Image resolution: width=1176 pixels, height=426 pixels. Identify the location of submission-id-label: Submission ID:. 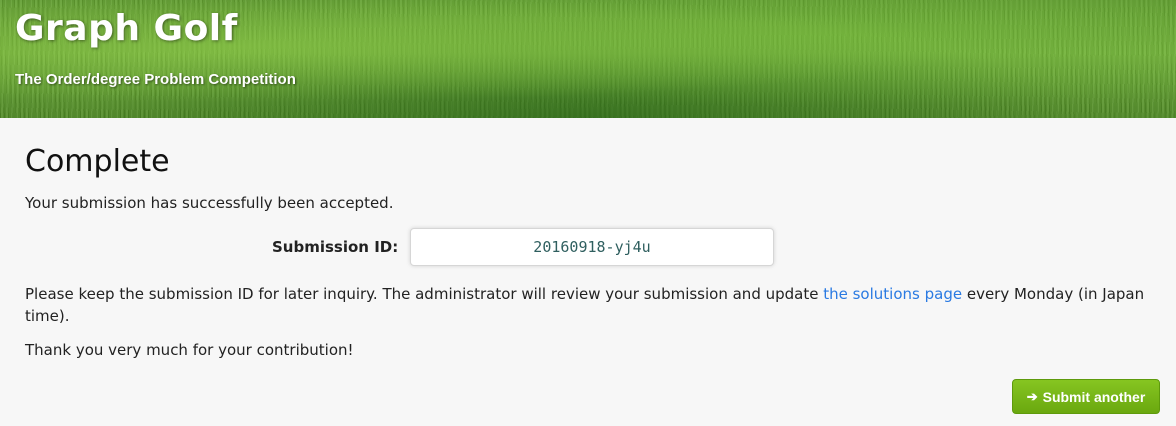
(335, 247).